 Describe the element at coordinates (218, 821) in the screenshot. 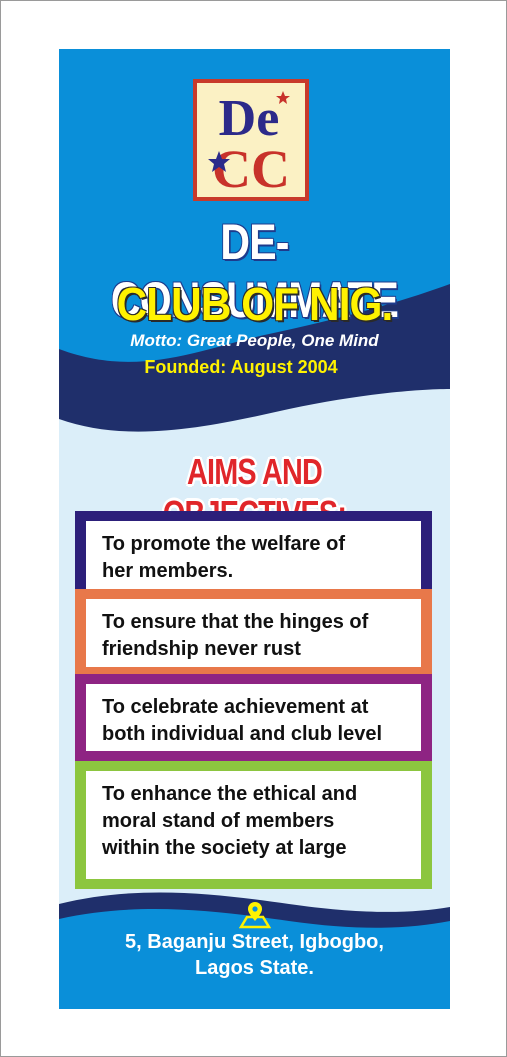

I see `objective-4-line-2: moral stand of members` at that location.